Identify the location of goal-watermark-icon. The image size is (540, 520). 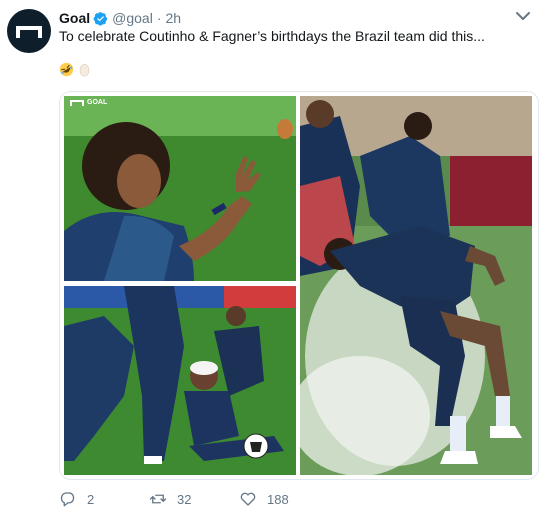
(77, 102).